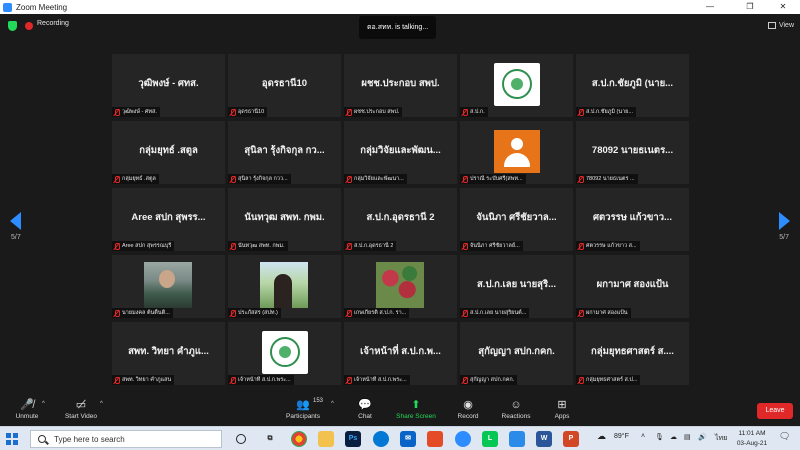 Image resolution: width=800 pixels, height=450 pixels. What do you see at coordinates (101, 404) in the screenshot?
I see `video-options-caret: ^` at bounding box center [101, 404].